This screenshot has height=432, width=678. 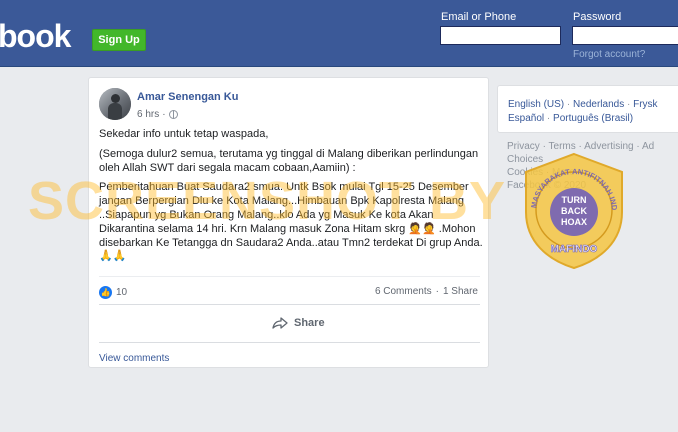 I want to click on svg-text: BACK, so click(x=574, y=211).